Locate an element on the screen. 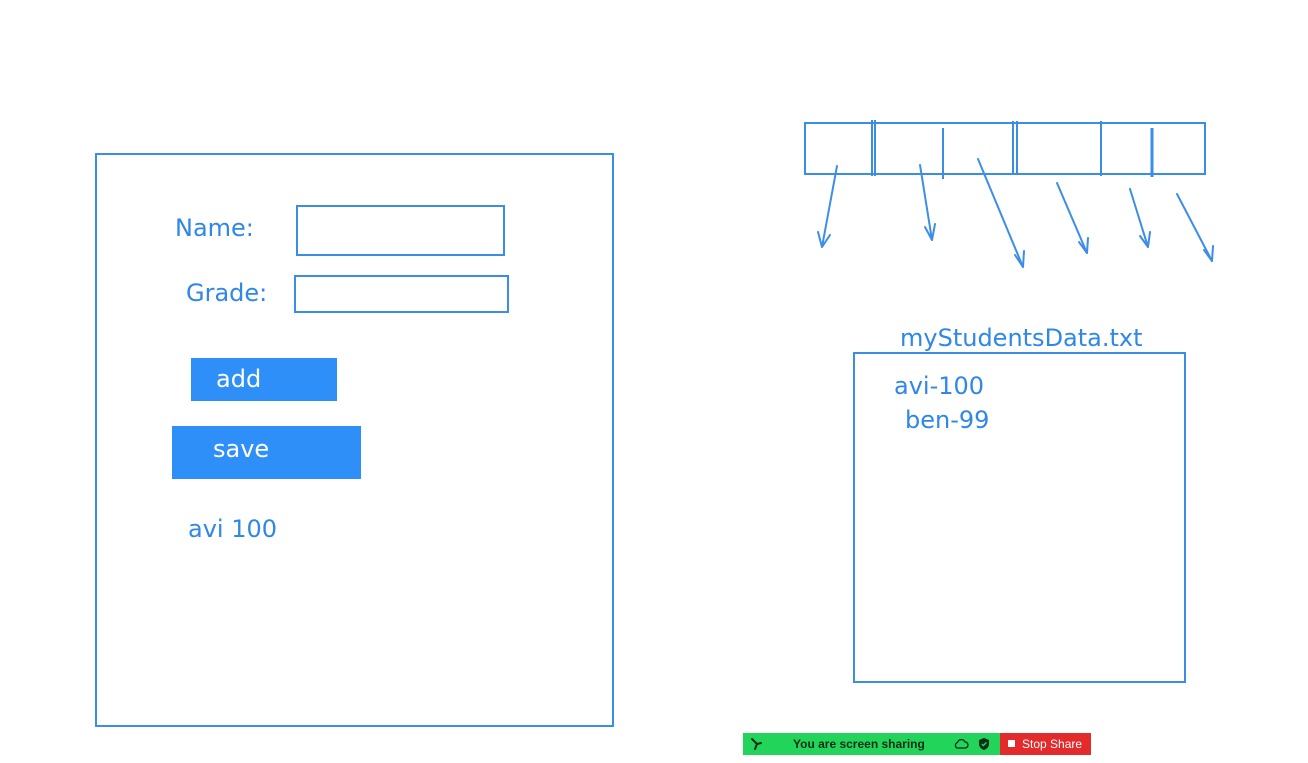  cloud-icon is located at coordinates (961, 744).